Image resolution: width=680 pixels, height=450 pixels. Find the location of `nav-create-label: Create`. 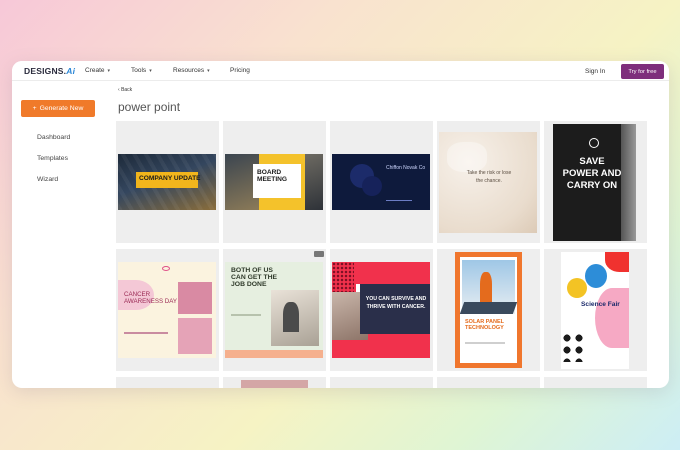

nav-create-label: Create is located at coordinates (95, 70).